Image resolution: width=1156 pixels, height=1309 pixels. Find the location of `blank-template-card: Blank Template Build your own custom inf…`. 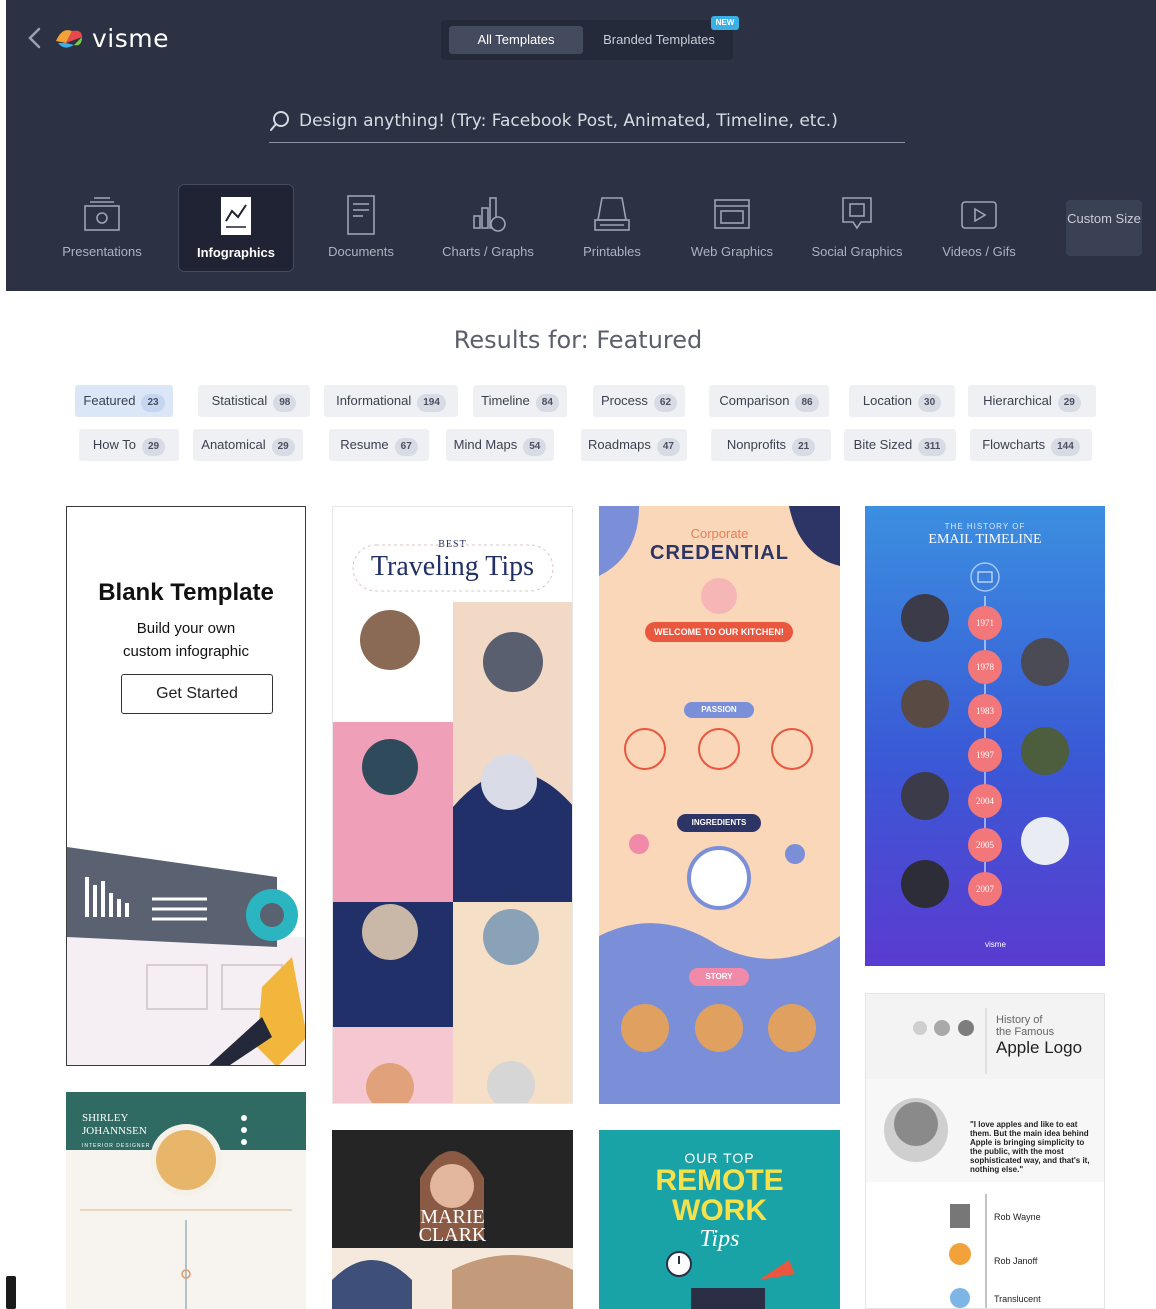

blank-template-card: Blank Template Build your own custom inf… is located at coordinates (186, 786).